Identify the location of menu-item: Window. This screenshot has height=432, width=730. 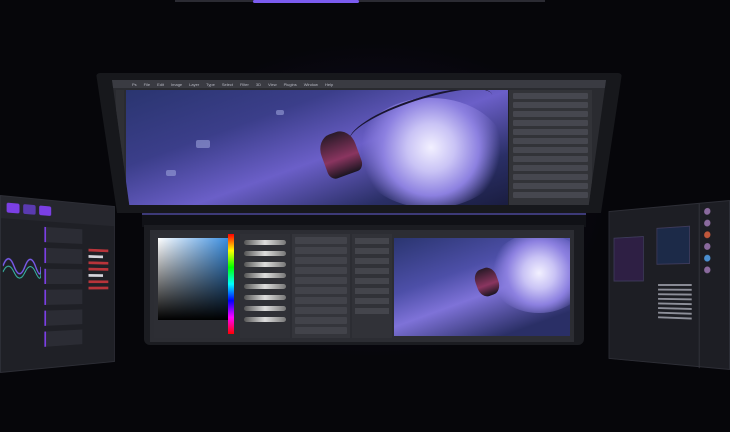
(311, 84).